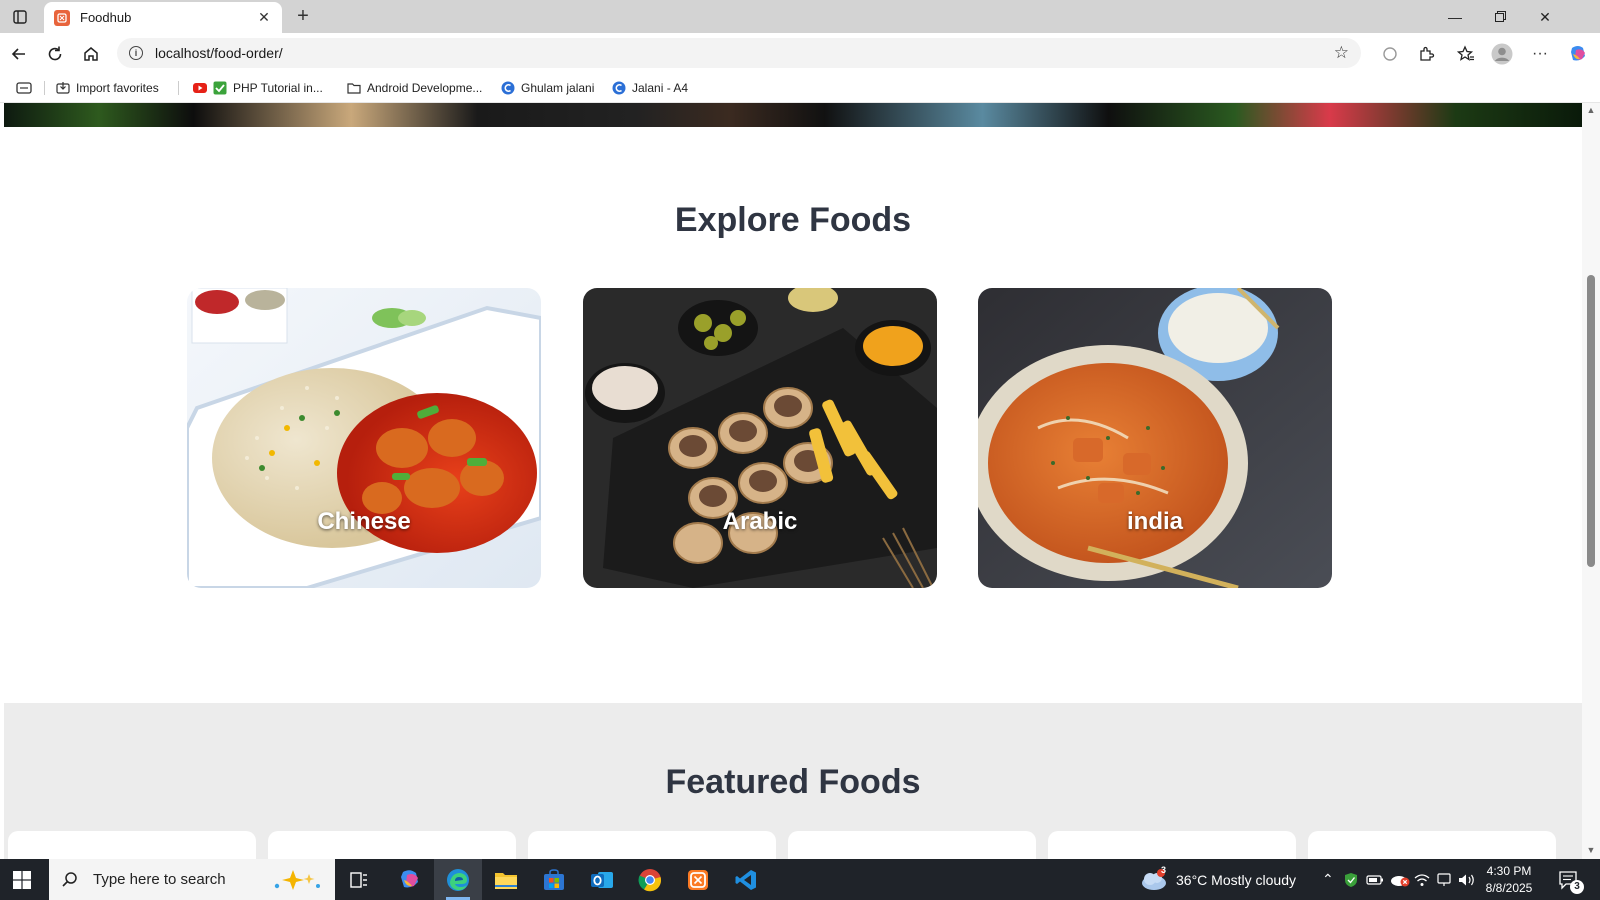 The width and height of the screenshot is (1600, 900). What do you see at coordinates (364, 521) in the screenshot?
I see `category-label: Chinese` at bounding box center [364, 521].